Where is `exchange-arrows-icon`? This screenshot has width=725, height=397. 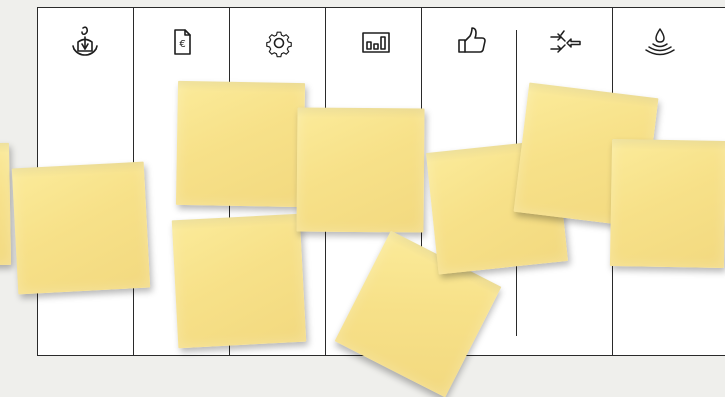 exchange-arrows-icon is located at coordinates (567, 42).